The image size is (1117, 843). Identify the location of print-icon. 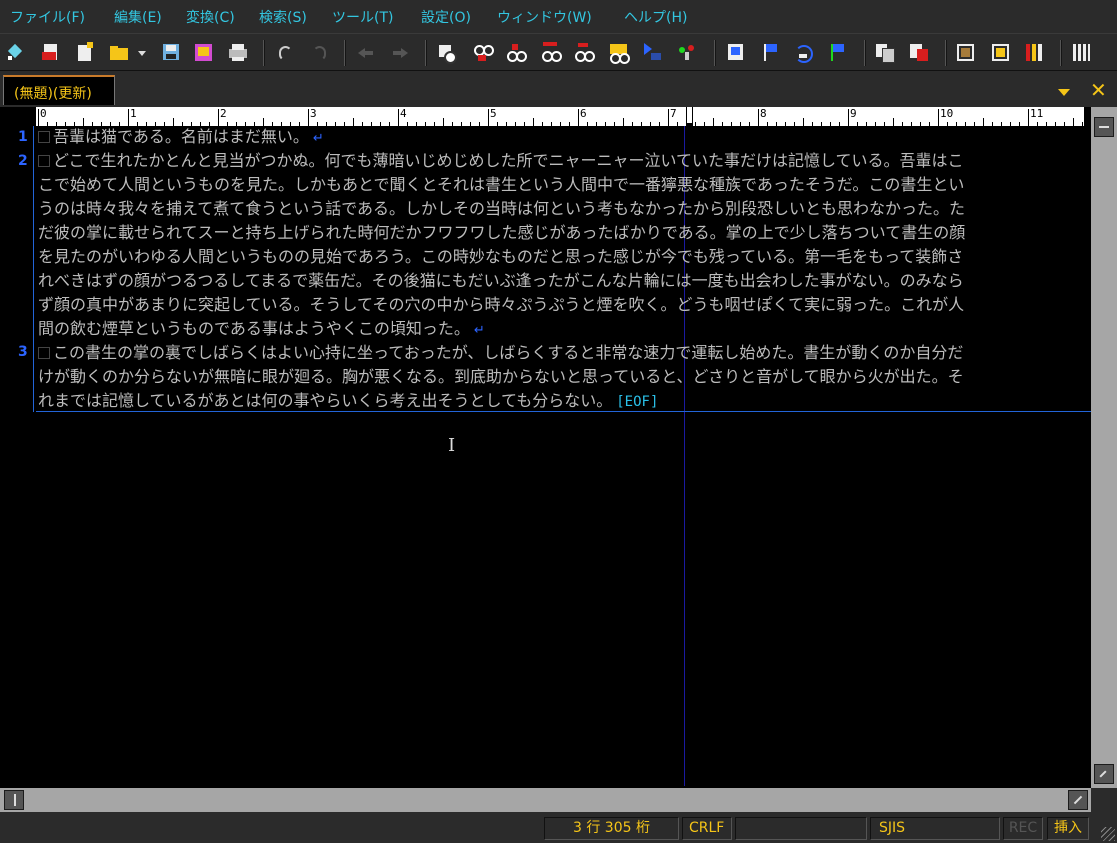
(238, 52).